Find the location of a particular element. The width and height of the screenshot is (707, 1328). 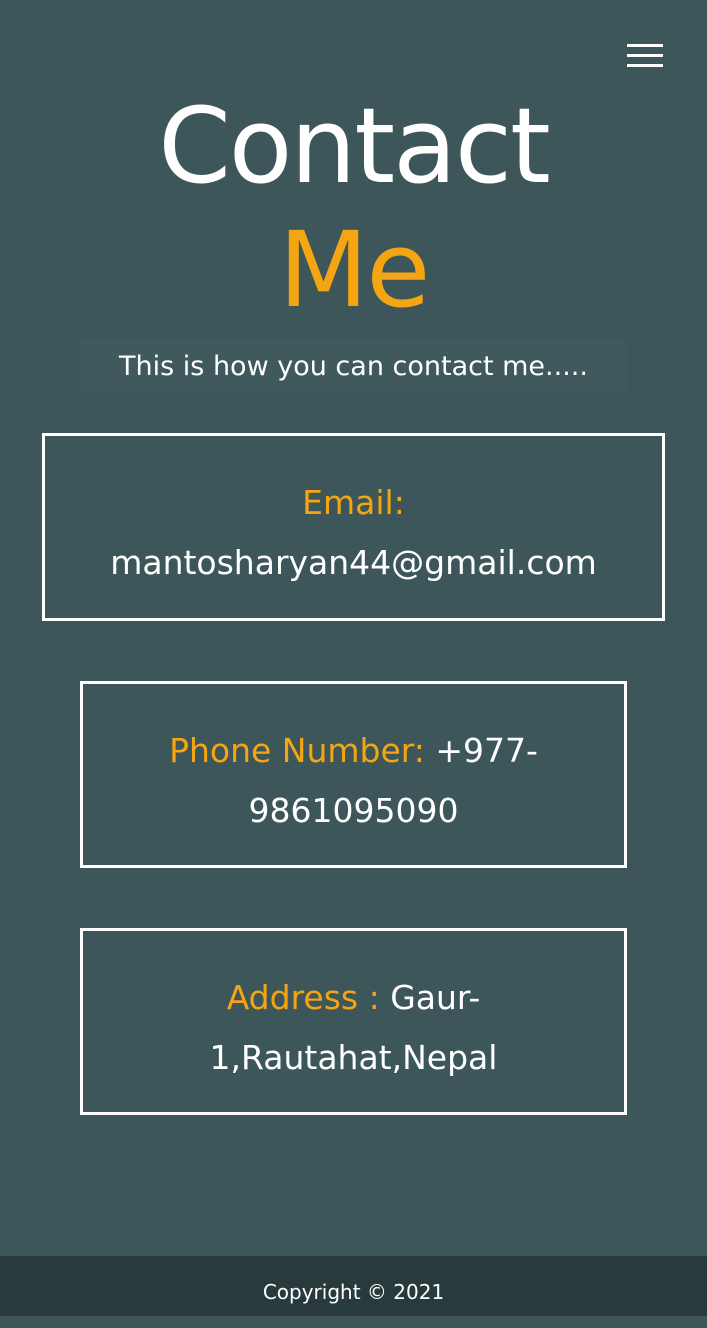

email-value: mantosharyan44@gmail.com is located at coordinates (353, 562).